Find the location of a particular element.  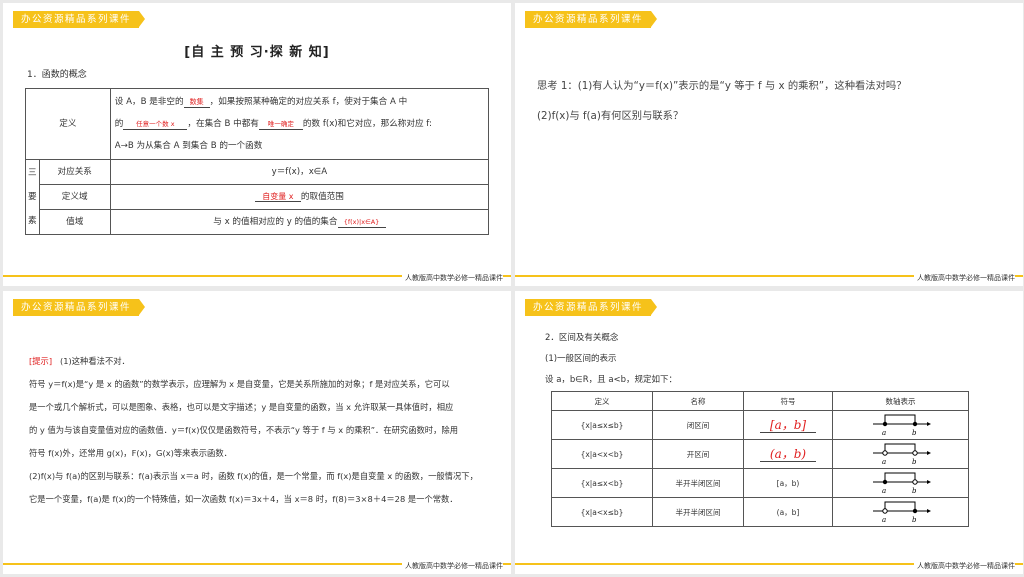

number-line-half-open-right: a b is located at coordinates (901, 483).